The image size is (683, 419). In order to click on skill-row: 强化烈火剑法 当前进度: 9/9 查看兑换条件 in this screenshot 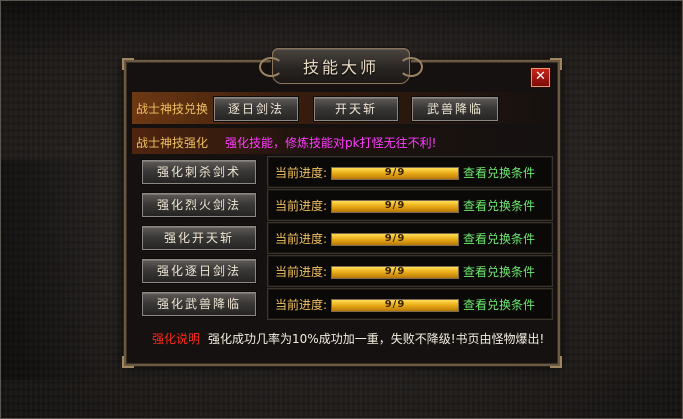, I will do `click(343, 205)`.